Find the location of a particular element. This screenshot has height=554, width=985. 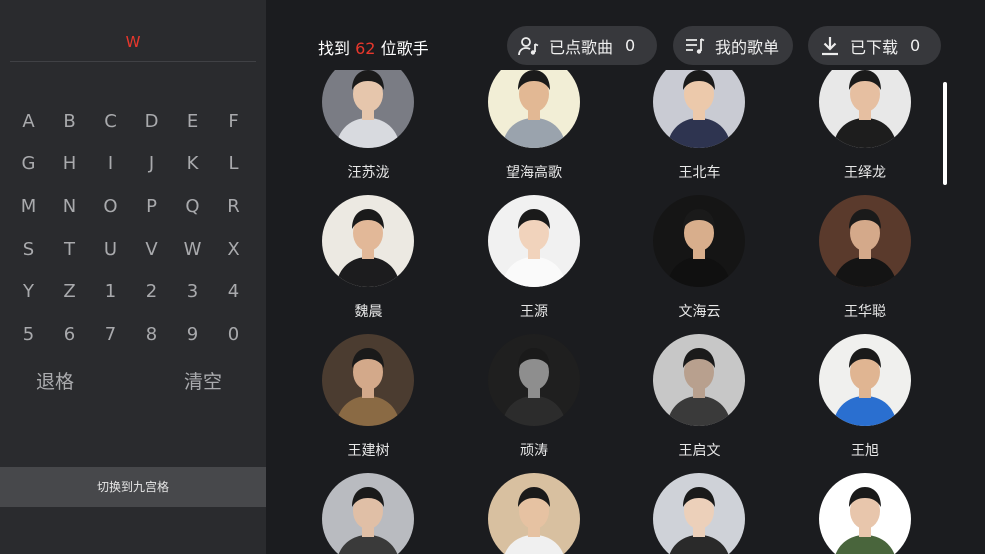

key-5: 5 is located at coordinates (28, 334).